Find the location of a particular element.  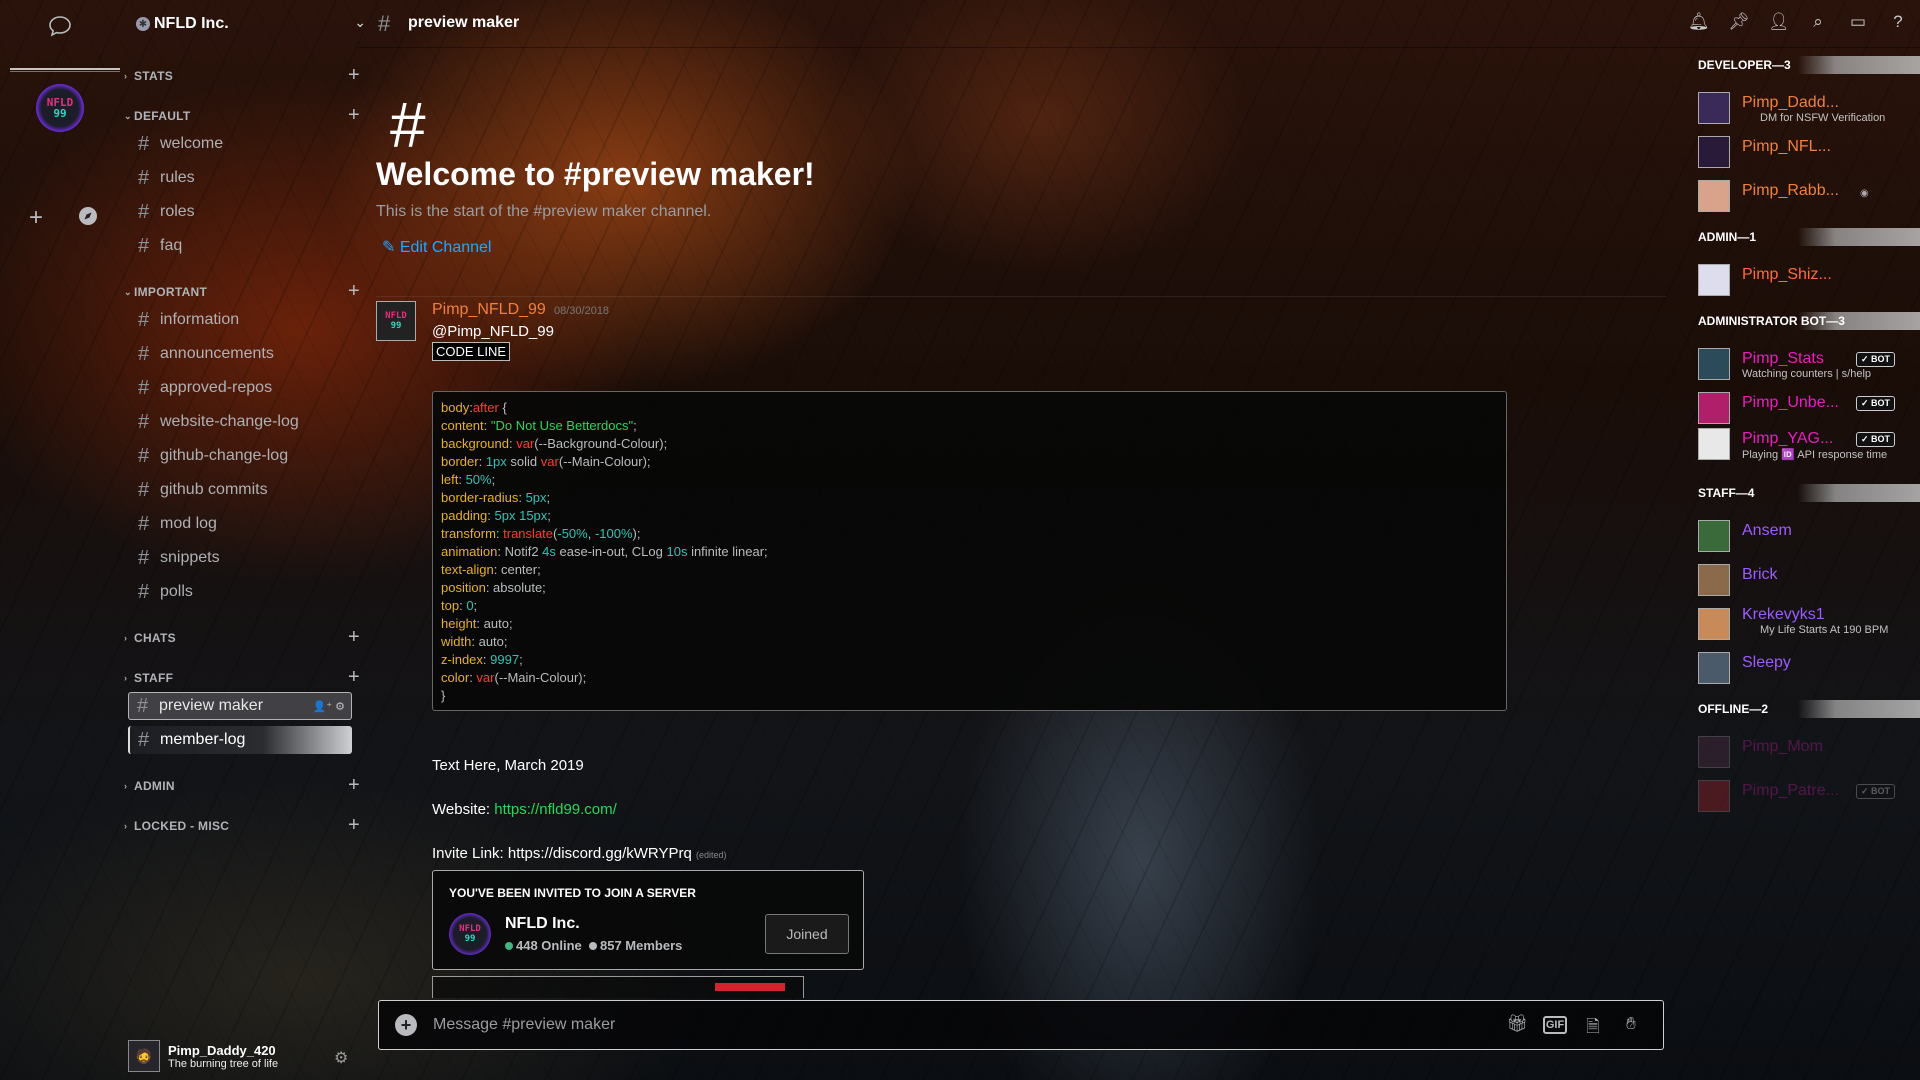

member-name: Pimp_Mom is located at coordinates (1782, 746).